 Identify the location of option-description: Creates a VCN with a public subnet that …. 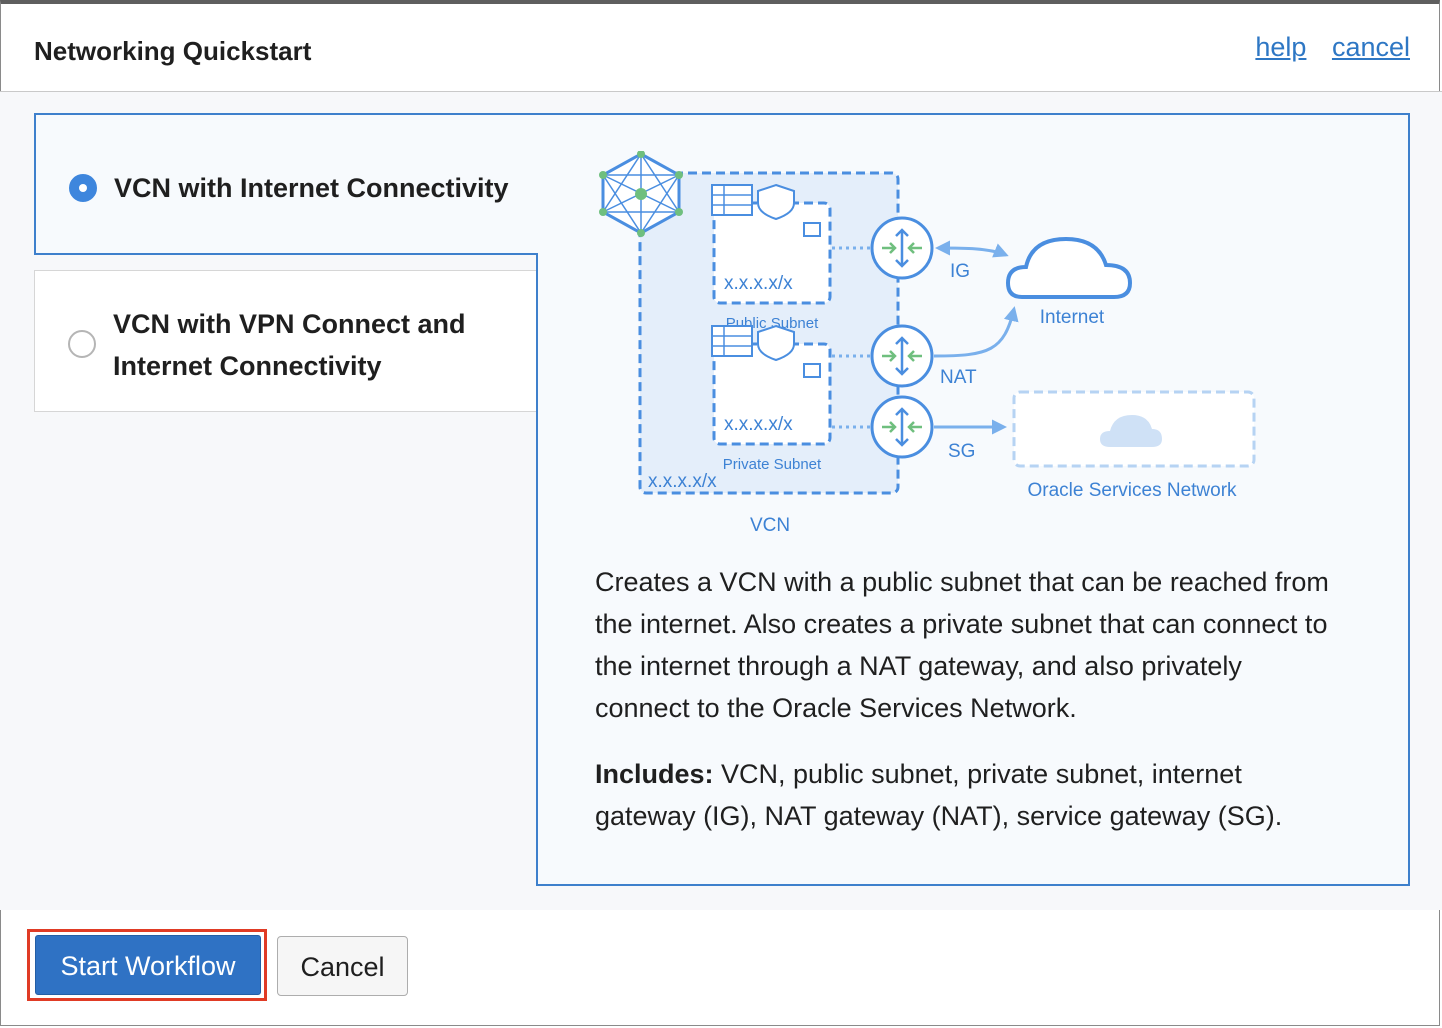
(962, 645).